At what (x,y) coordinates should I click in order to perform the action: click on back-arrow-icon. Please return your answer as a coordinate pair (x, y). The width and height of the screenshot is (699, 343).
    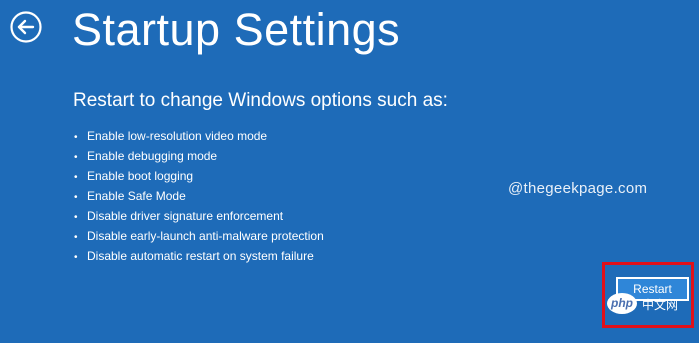
    Looking at the image, I should click on (26, 27).